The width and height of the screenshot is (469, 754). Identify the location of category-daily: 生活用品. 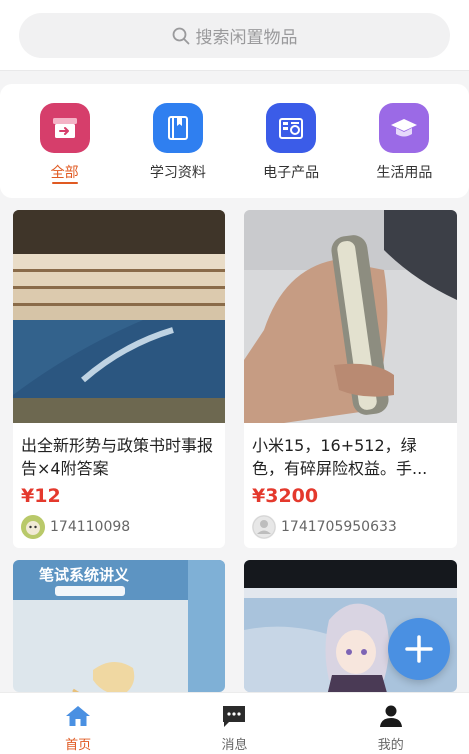
(404, 141).